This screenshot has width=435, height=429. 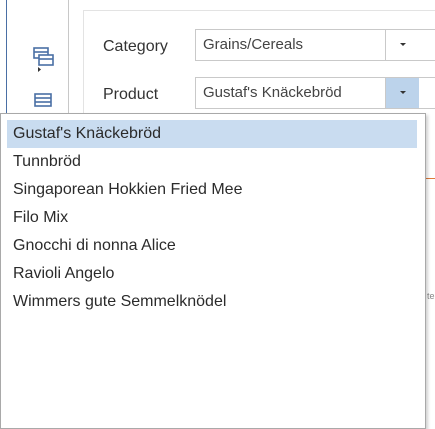 I want to click on left-accent-line, so click(x=6, y=59).